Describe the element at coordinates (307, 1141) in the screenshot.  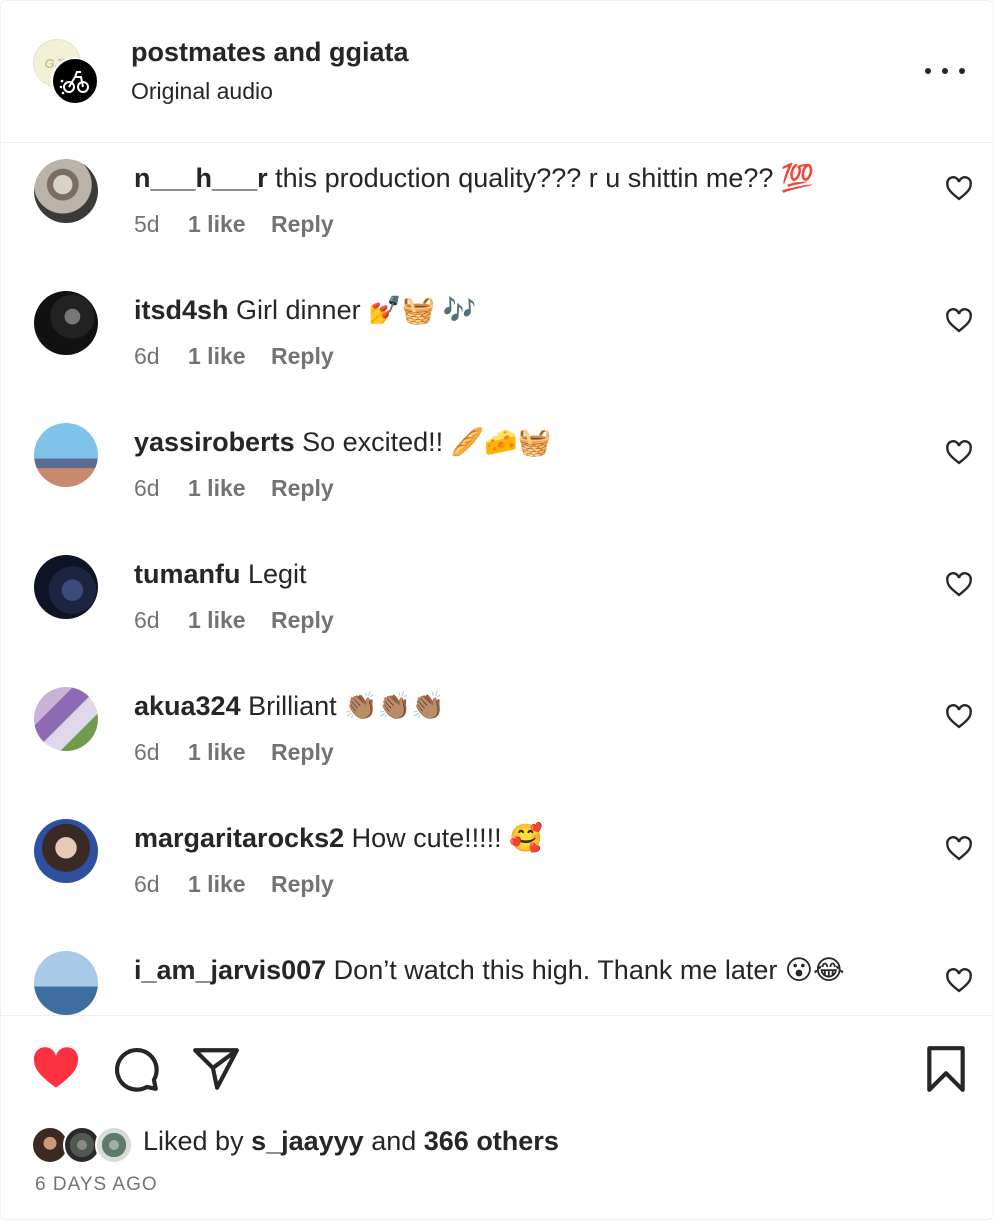
I see `liked-by-username: s_jaayyy` at that location.